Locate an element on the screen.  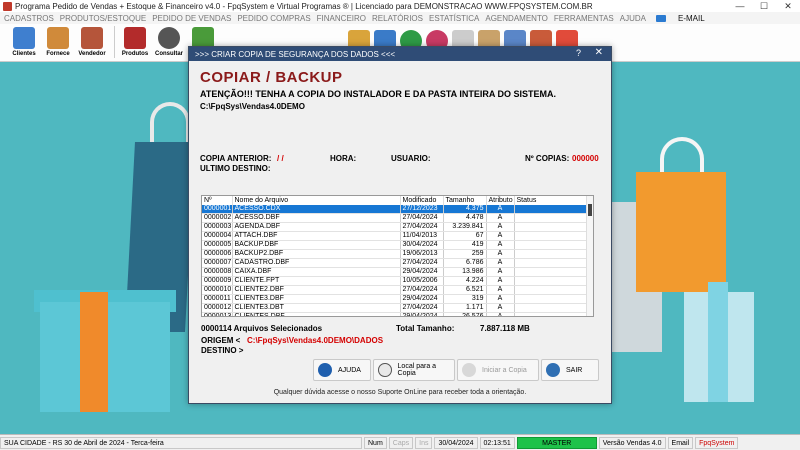
col-tamanho: Tamanho is located at coordinates (465, 200).